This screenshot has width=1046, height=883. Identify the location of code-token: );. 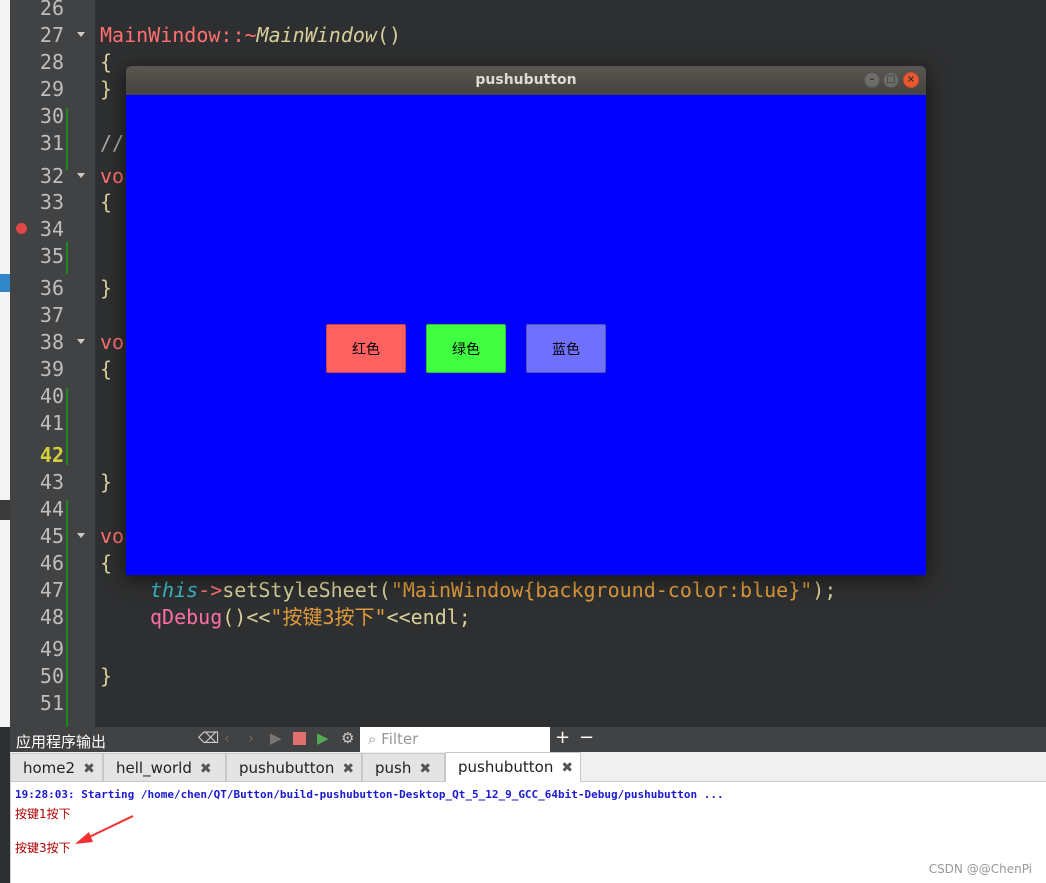
(824, 590).